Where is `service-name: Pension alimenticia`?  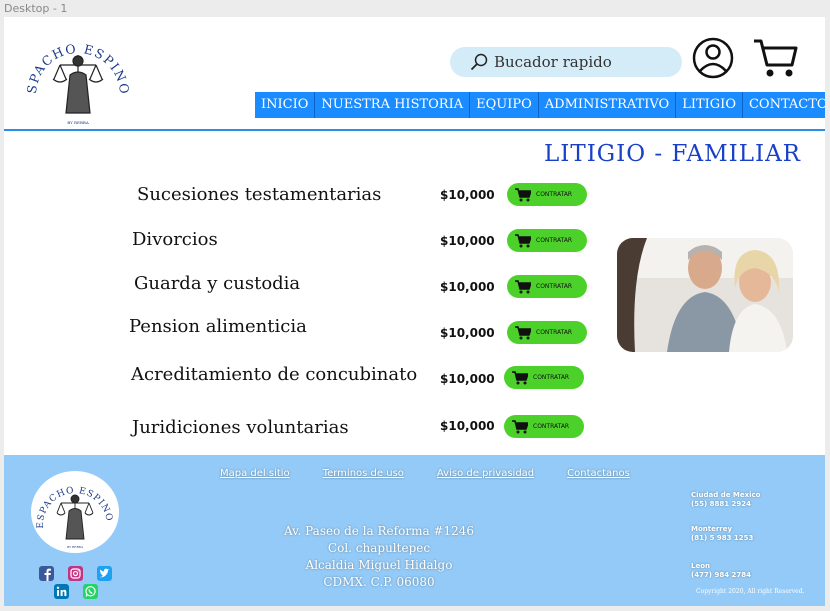 service-name: Pension alimenticia is located at coordinates (218, 326).